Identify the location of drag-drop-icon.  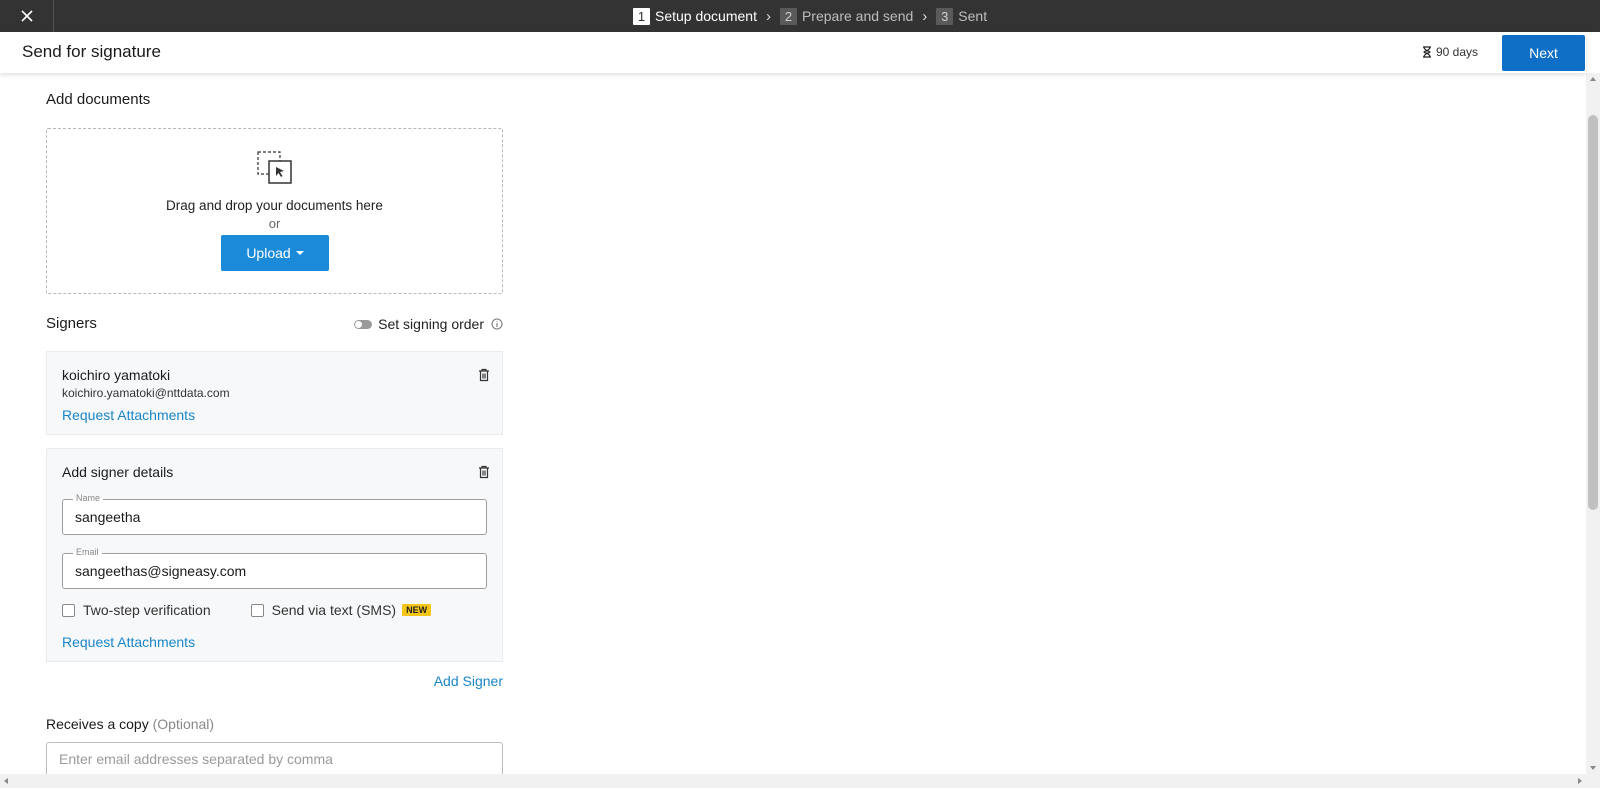
(274, 167).